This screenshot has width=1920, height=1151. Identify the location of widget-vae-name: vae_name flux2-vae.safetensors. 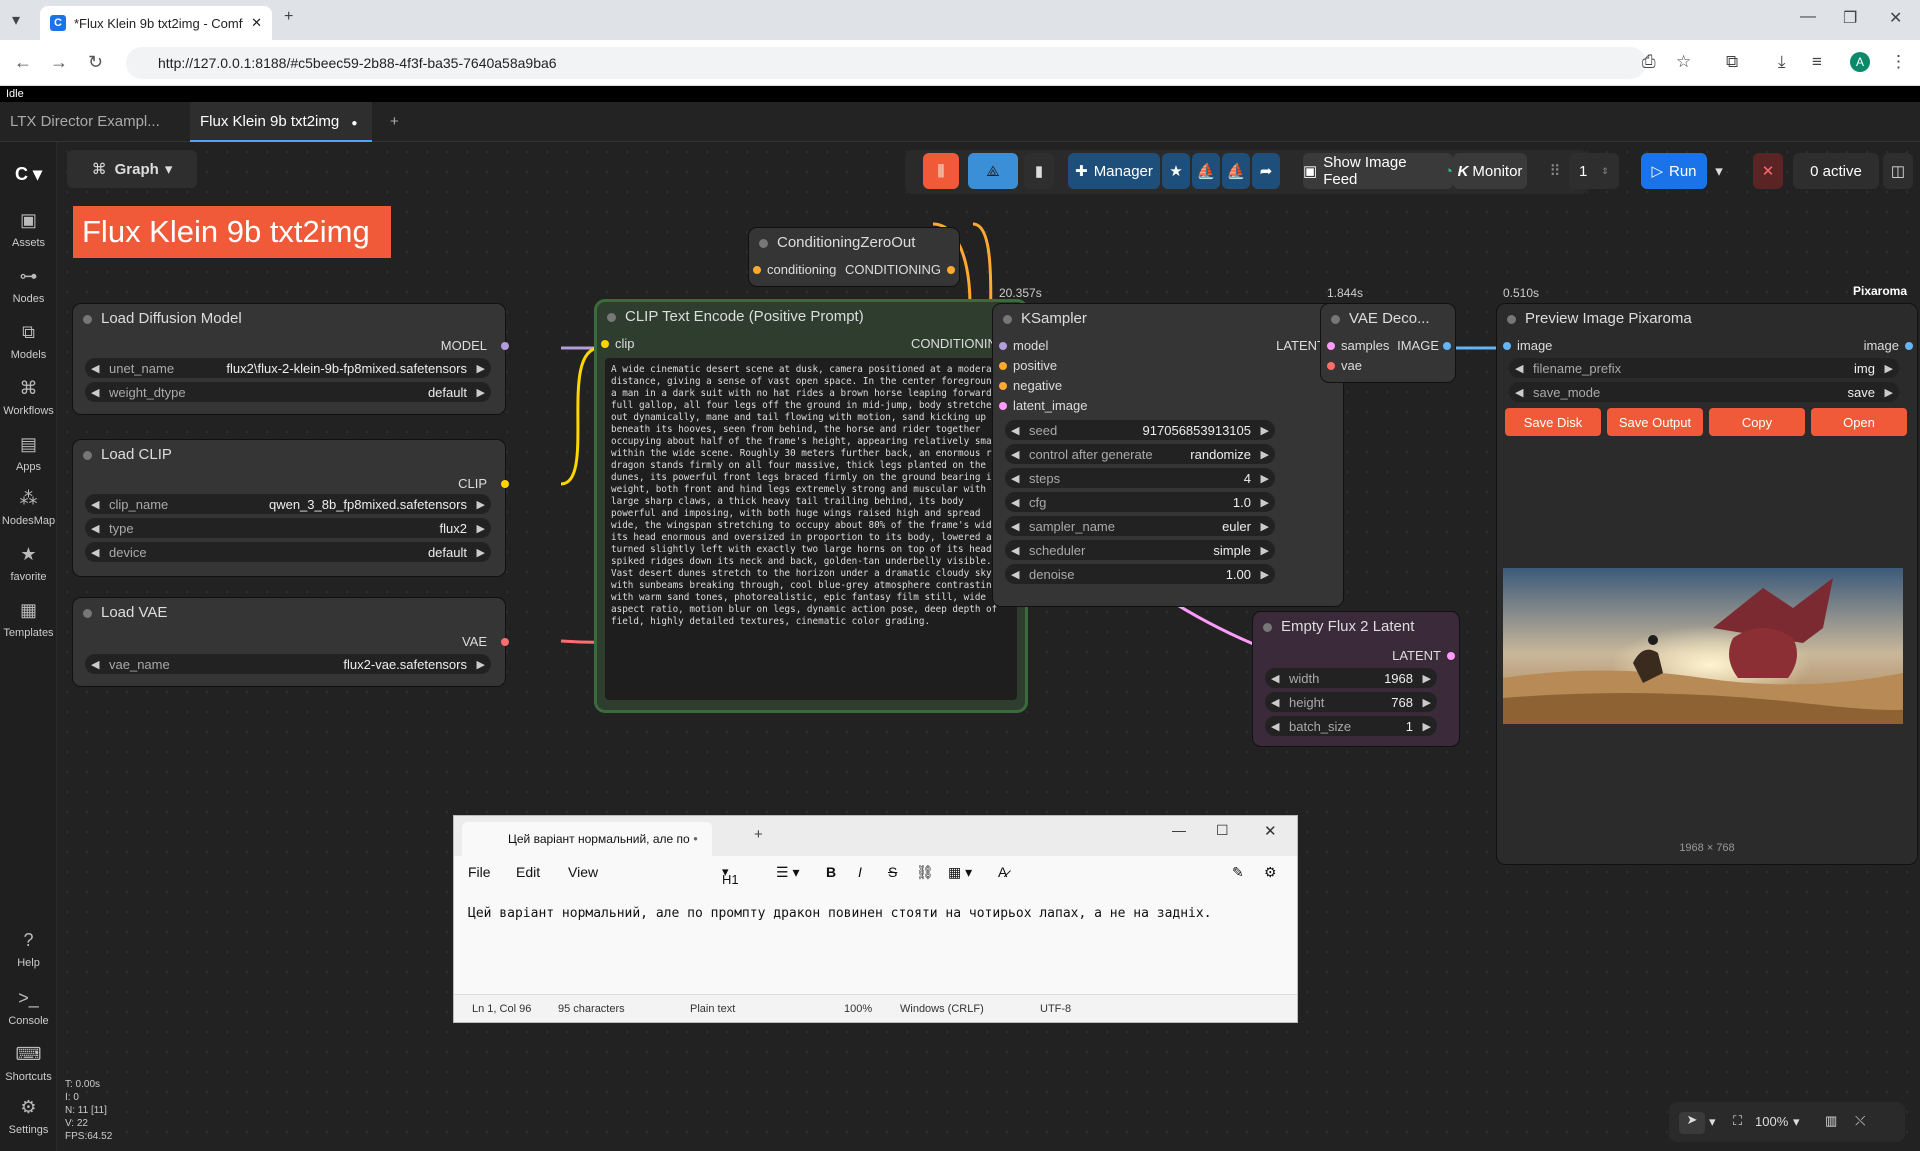
(288, 664).